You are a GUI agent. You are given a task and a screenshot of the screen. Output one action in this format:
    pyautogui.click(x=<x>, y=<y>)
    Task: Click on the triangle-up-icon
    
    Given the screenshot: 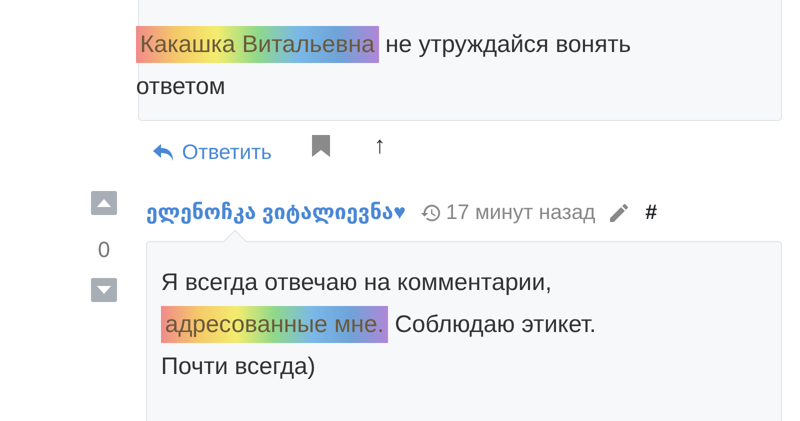 What is the action you would take?
    pyautogui.click(x=104, y=203)
    